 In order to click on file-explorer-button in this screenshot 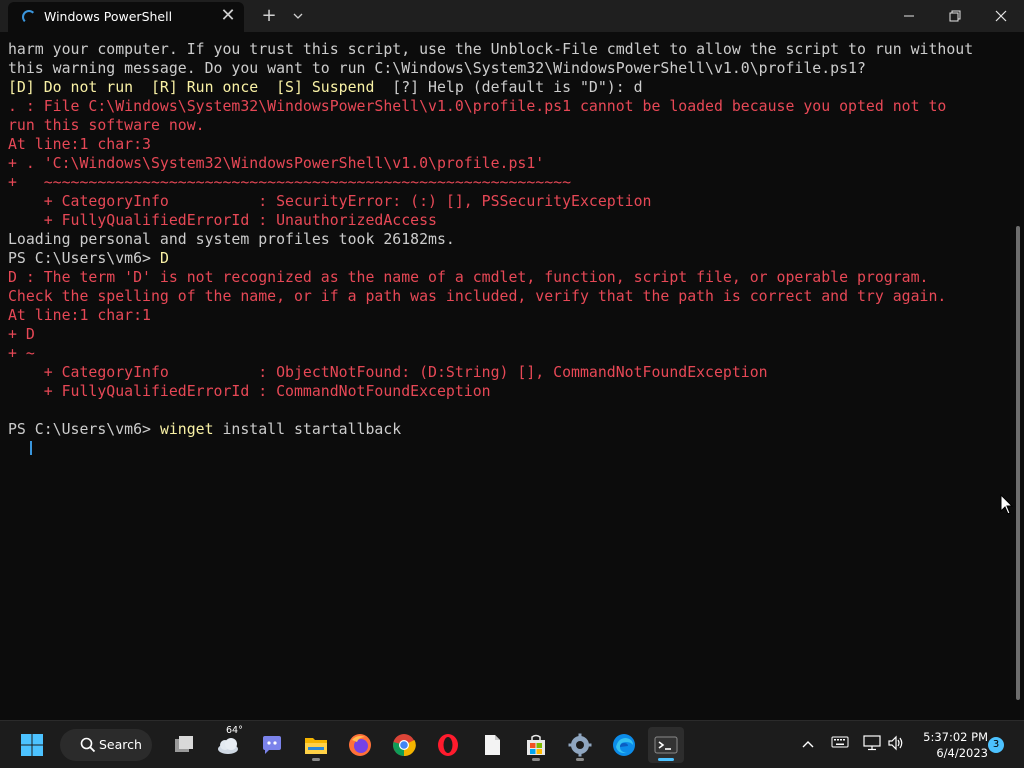, I will do `click(316, 745)`.